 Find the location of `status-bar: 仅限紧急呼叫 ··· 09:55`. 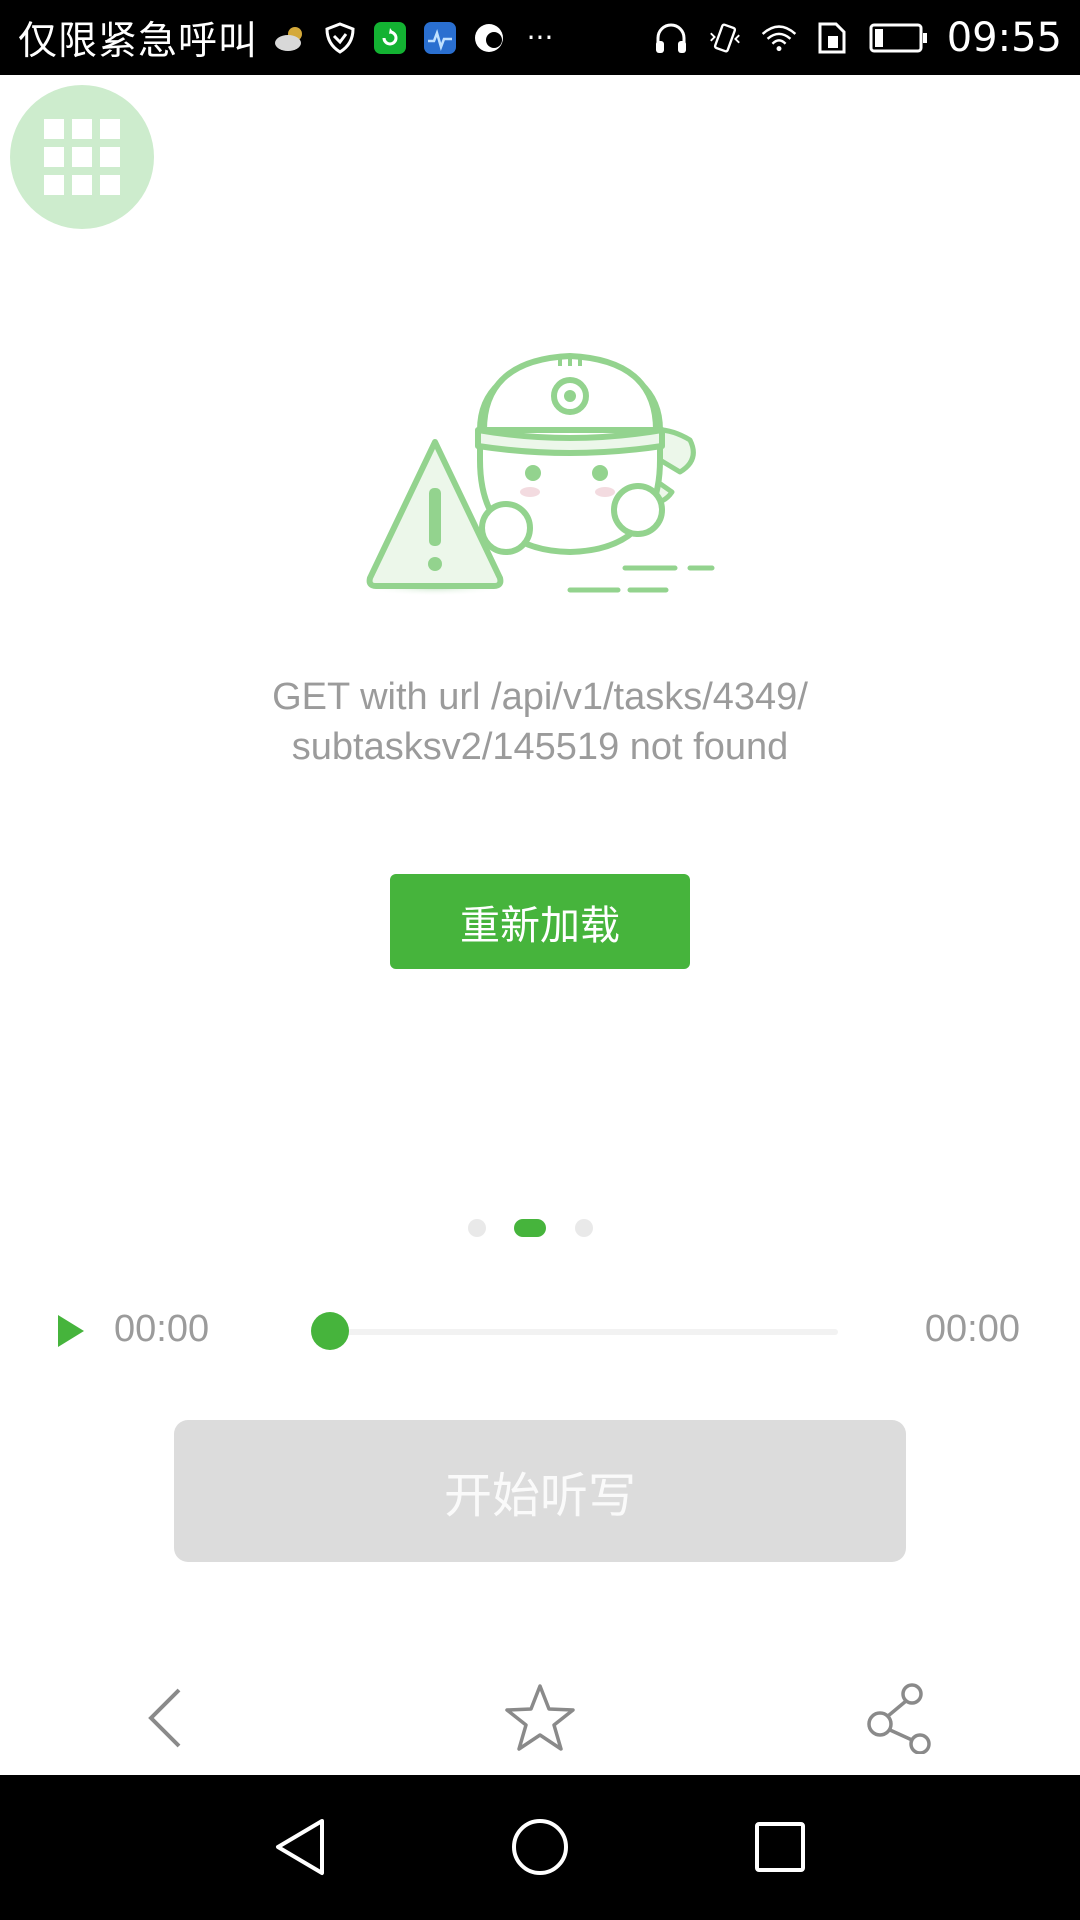

status-bar: 仅限紧急呼叫 ··· 09:55 is located at coordinates (540, 37).